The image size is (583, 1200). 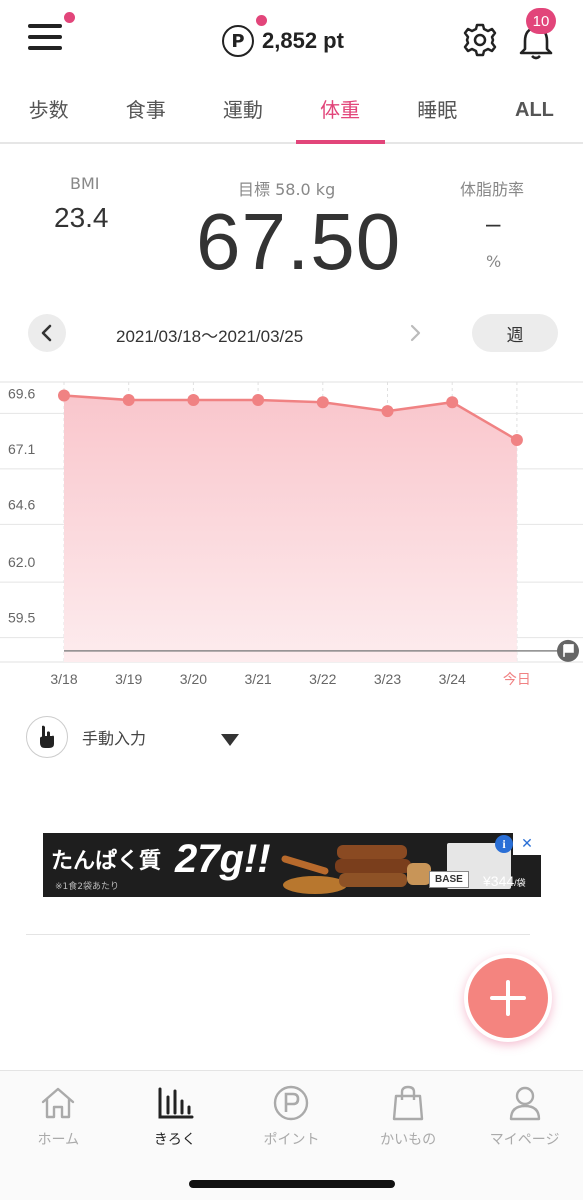 What do you see at coordinates (210, 336) in the screenshot?
I see `date-range: 2021/03/18～2021/03/25` at bounding box center [210, 336].